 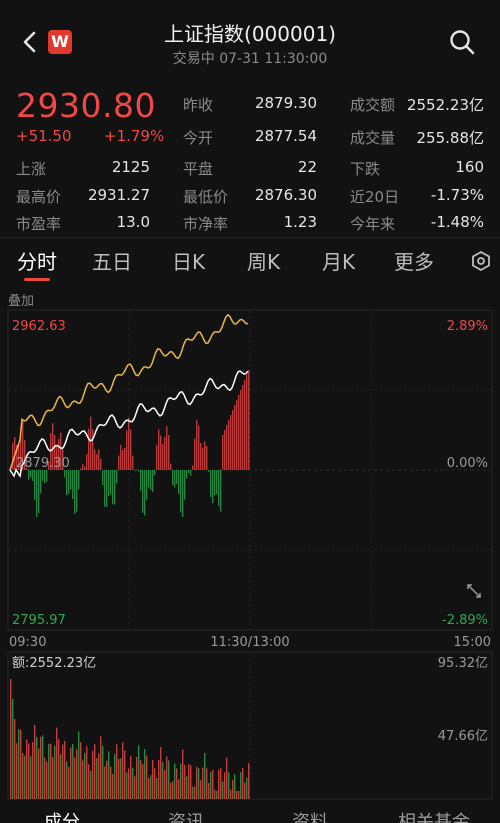 I want to click on x-label-open: 09:30, so click(x=27, y=642).